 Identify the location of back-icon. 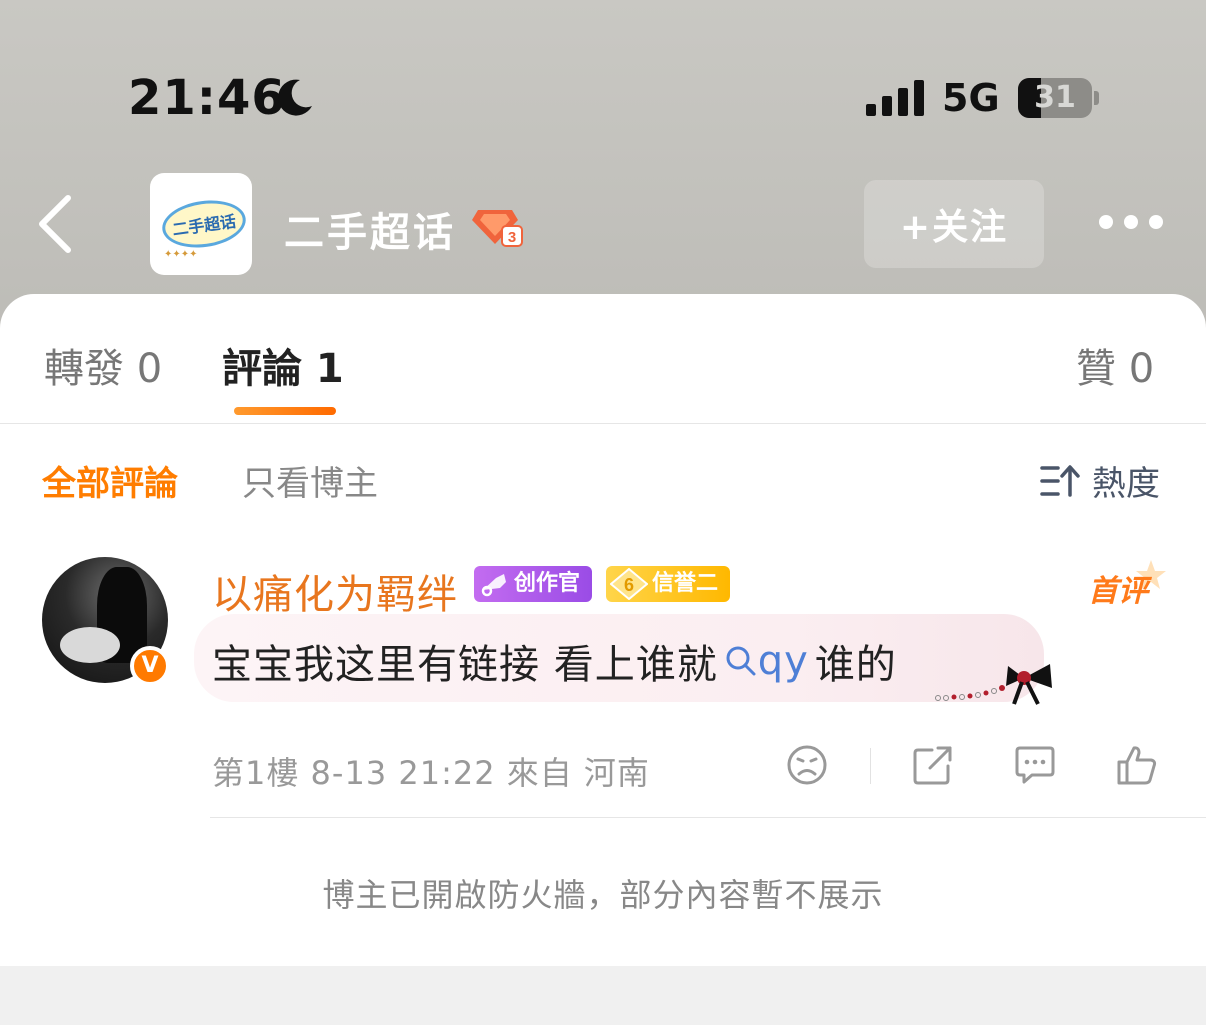
(54, 224).